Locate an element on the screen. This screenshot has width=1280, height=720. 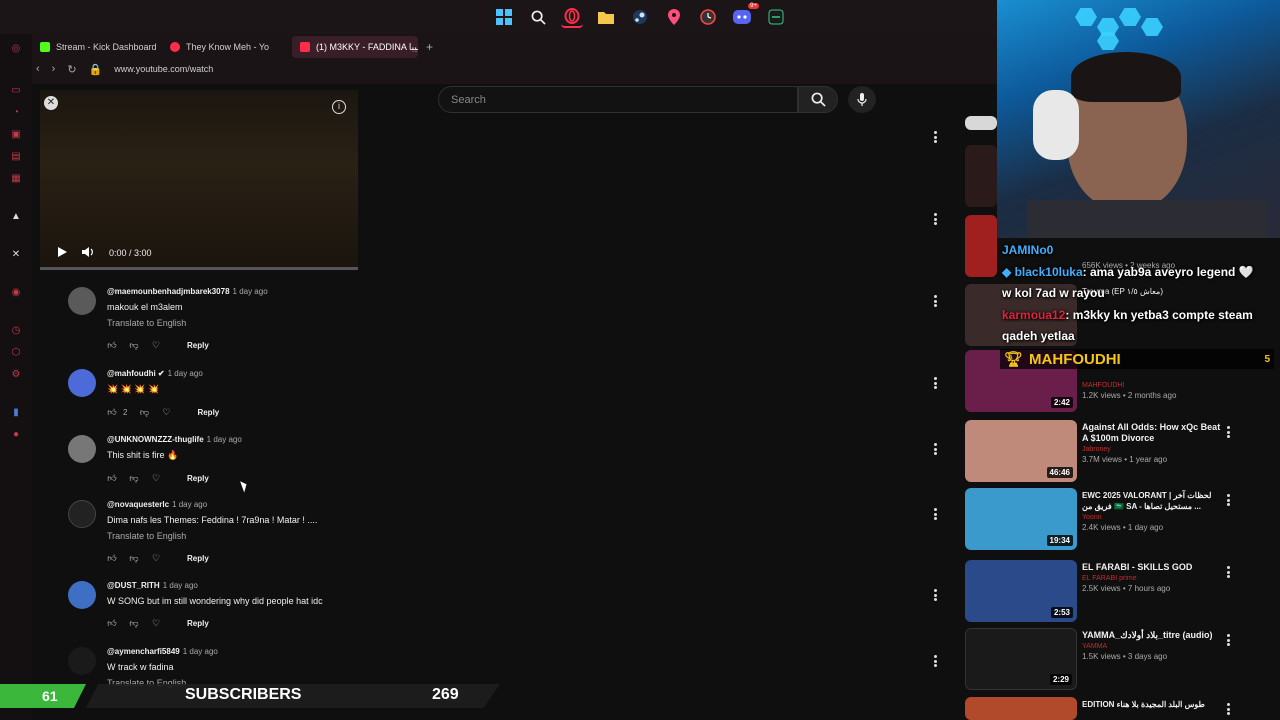
video-title: YAMMA_بلاد أولادك_titre (audio) is located at coordinates (1152, 635).